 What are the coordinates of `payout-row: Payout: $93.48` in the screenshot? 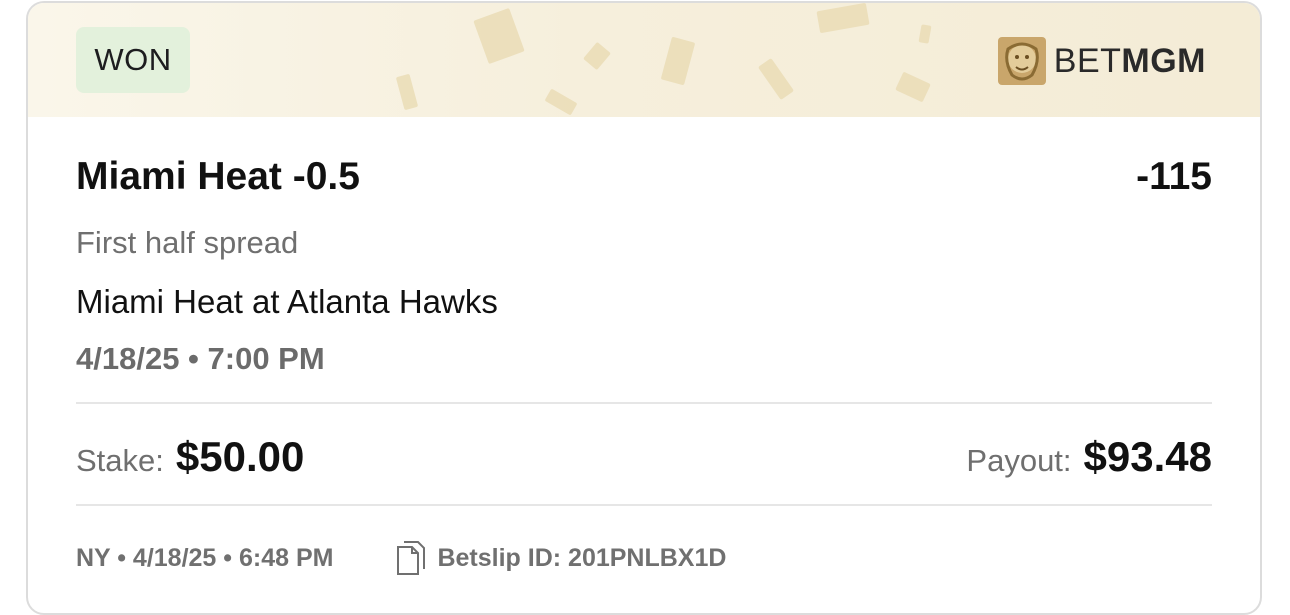 It's located at (1089, 457).